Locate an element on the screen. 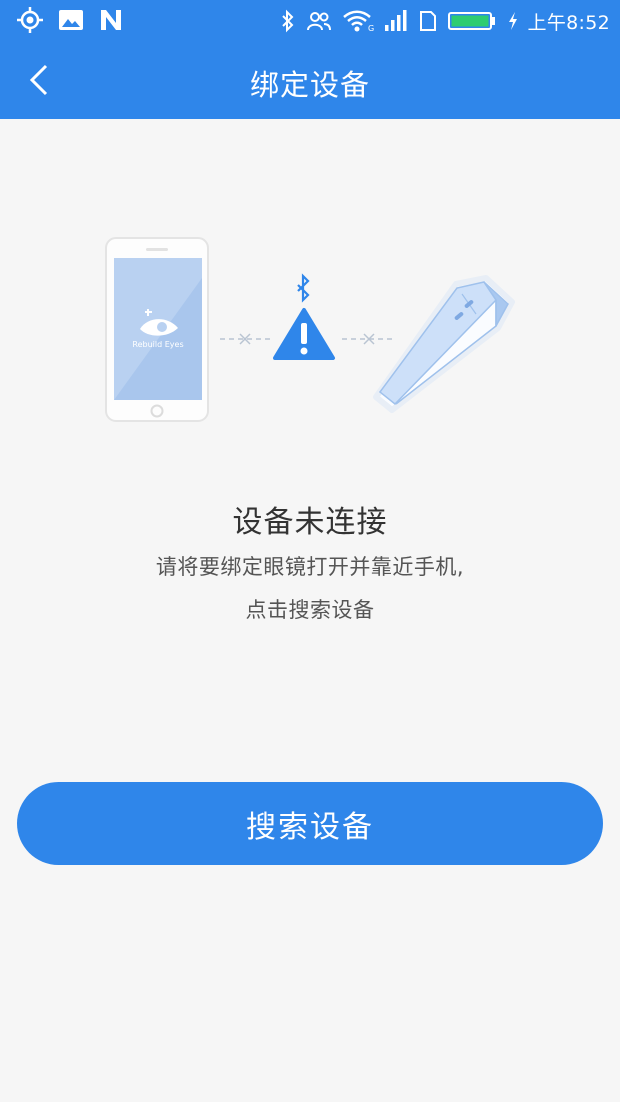  signal-icon is located at coordinates (395, 20).